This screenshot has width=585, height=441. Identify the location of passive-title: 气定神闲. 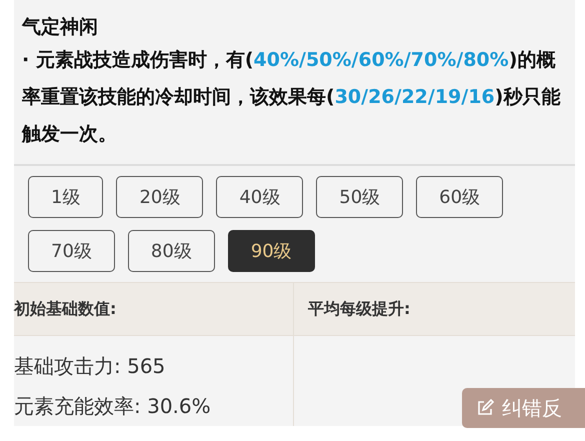
(60, 27).